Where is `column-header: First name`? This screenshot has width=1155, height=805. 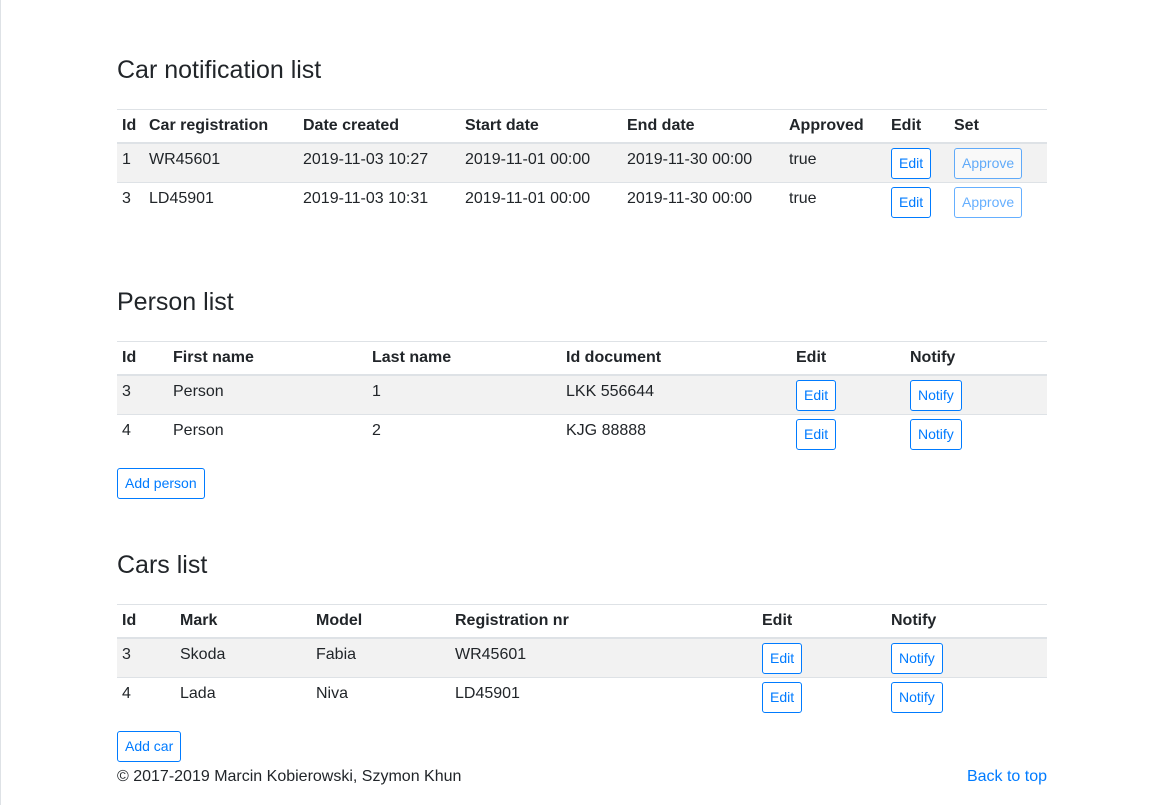 column-header: First name is located at coordinates (267, 358).